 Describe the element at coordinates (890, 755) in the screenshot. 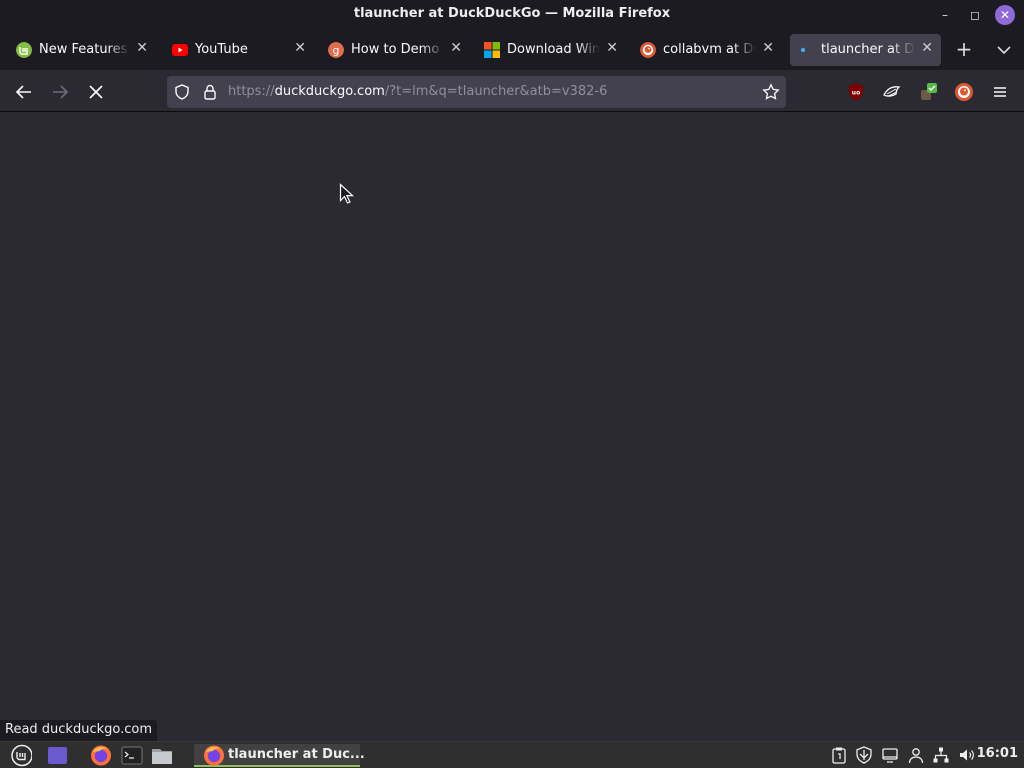

I see `display-icon` at that location.